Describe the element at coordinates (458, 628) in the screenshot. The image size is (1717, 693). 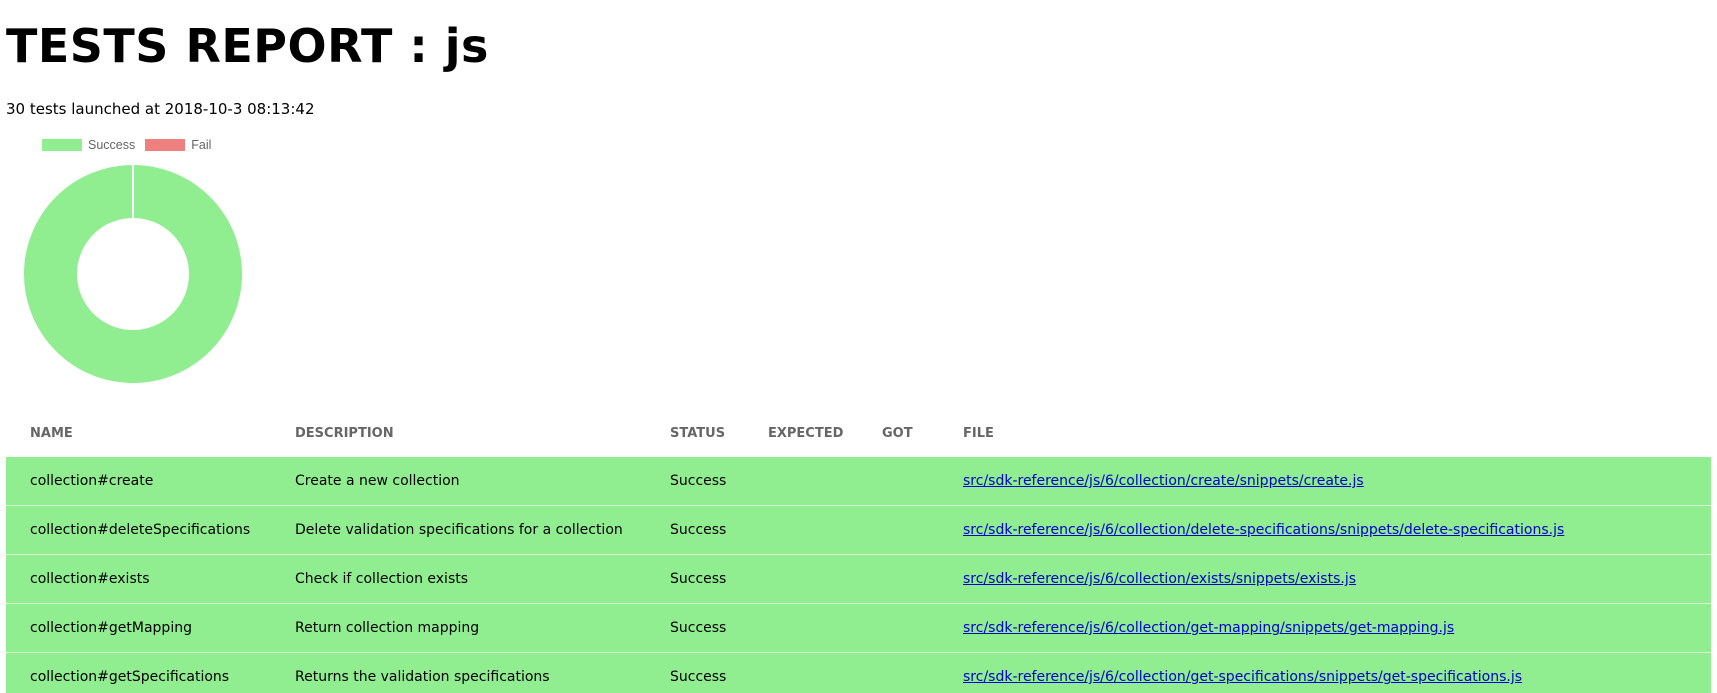
I see `cell-description: Return collection mapping` at that location.